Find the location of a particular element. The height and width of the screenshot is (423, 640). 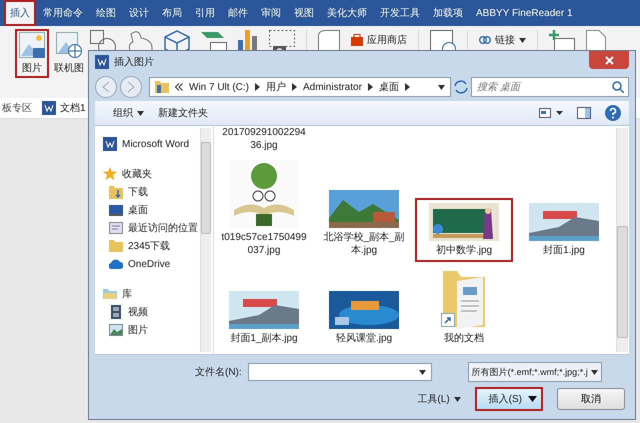

file-item: 封面1.jpg is located at coordinates (564, 230).